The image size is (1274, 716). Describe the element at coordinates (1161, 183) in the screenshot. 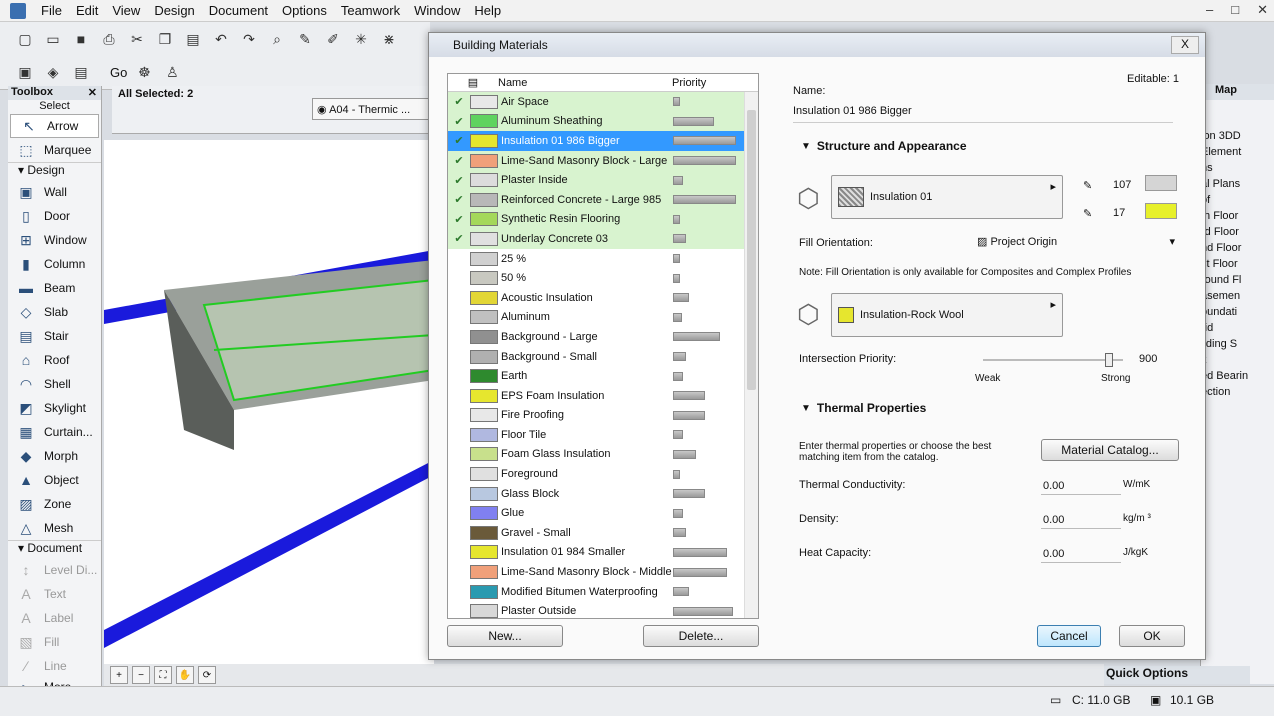

I see `fill-pen-swatch` at that location.